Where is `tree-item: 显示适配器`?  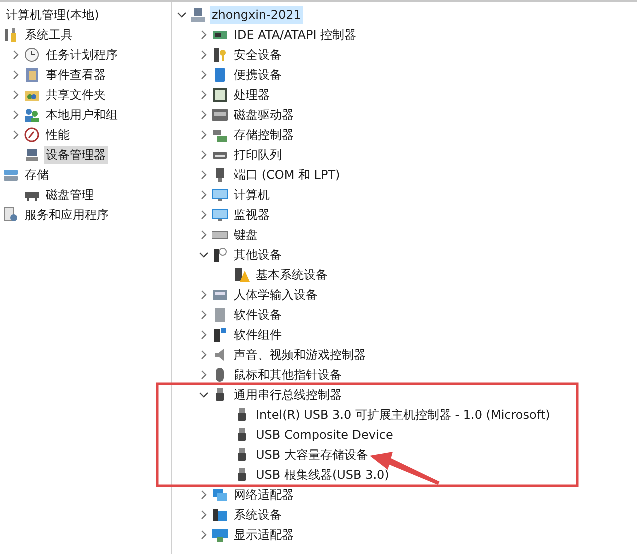 tree-item: 显示适配器 is located at coordinates (264, 535).